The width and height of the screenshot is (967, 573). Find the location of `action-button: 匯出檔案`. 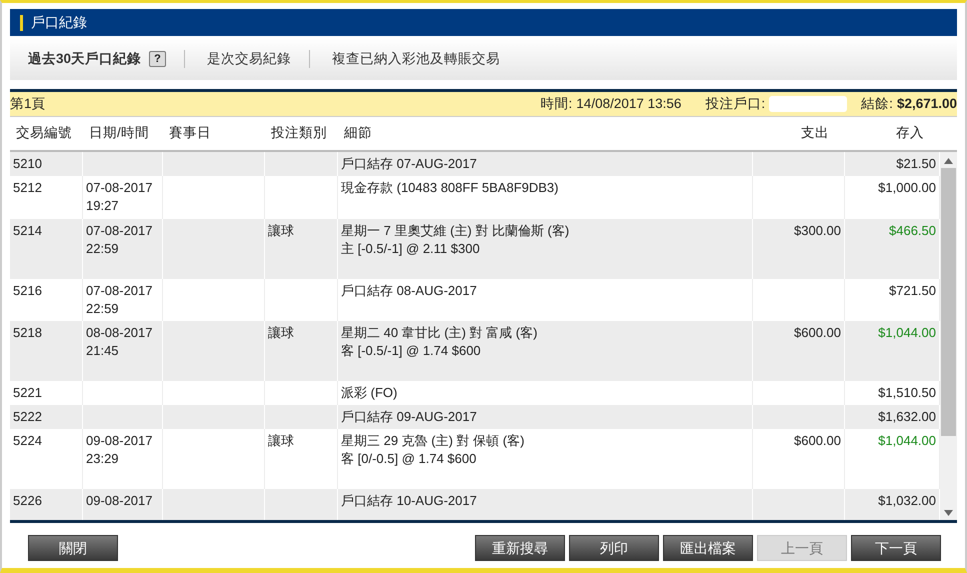

action-button: 匯出檔案 is located at coordinates (708, 548).